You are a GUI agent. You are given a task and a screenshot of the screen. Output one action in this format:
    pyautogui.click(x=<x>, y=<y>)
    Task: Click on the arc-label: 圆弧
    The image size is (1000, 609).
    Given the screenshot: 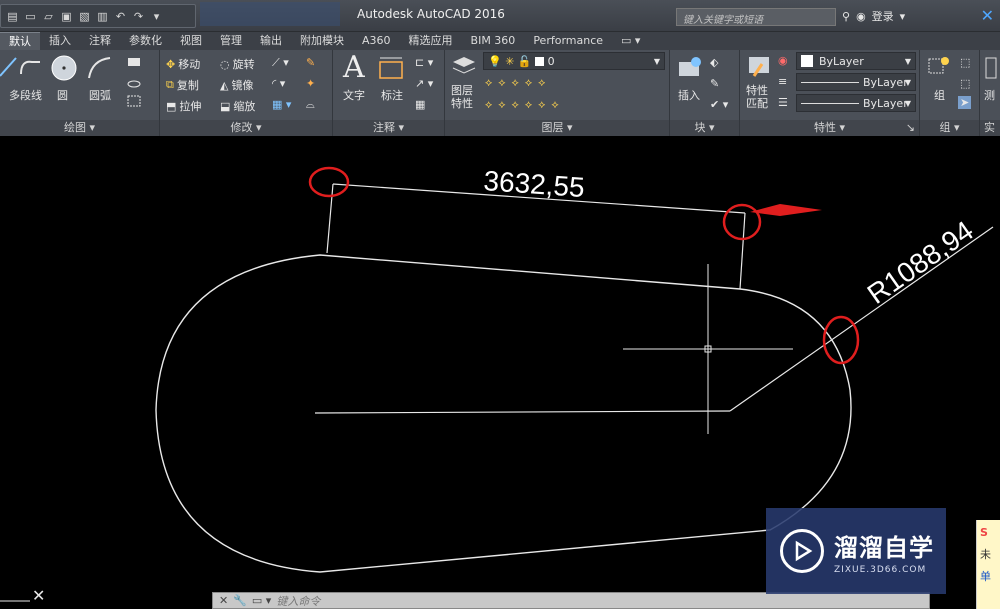 What is the action you would take?
    pyautogui.click(x=100, y=95)
    